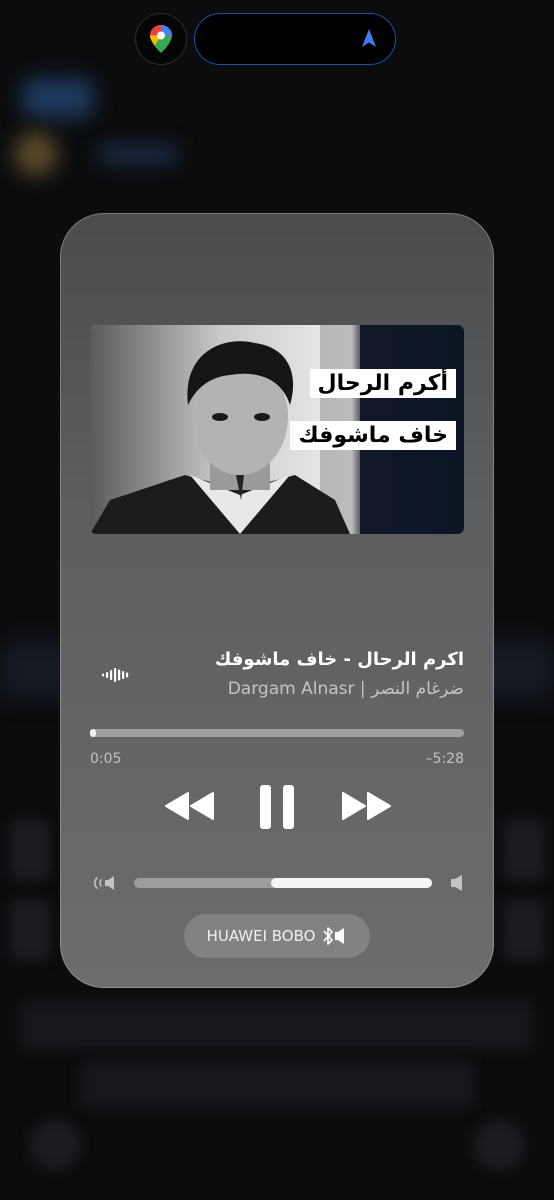 Image resolution: width=554 pixels, height=1200 pixels. I want to click on pause-icon, so click(277, 807).